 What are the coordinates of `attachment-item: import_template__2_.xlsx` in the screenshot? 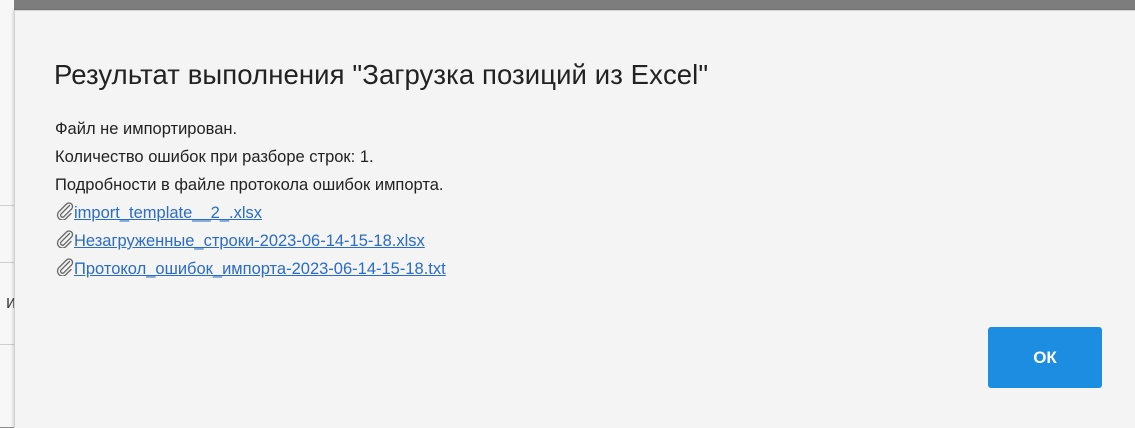 It's located at (250, 213).